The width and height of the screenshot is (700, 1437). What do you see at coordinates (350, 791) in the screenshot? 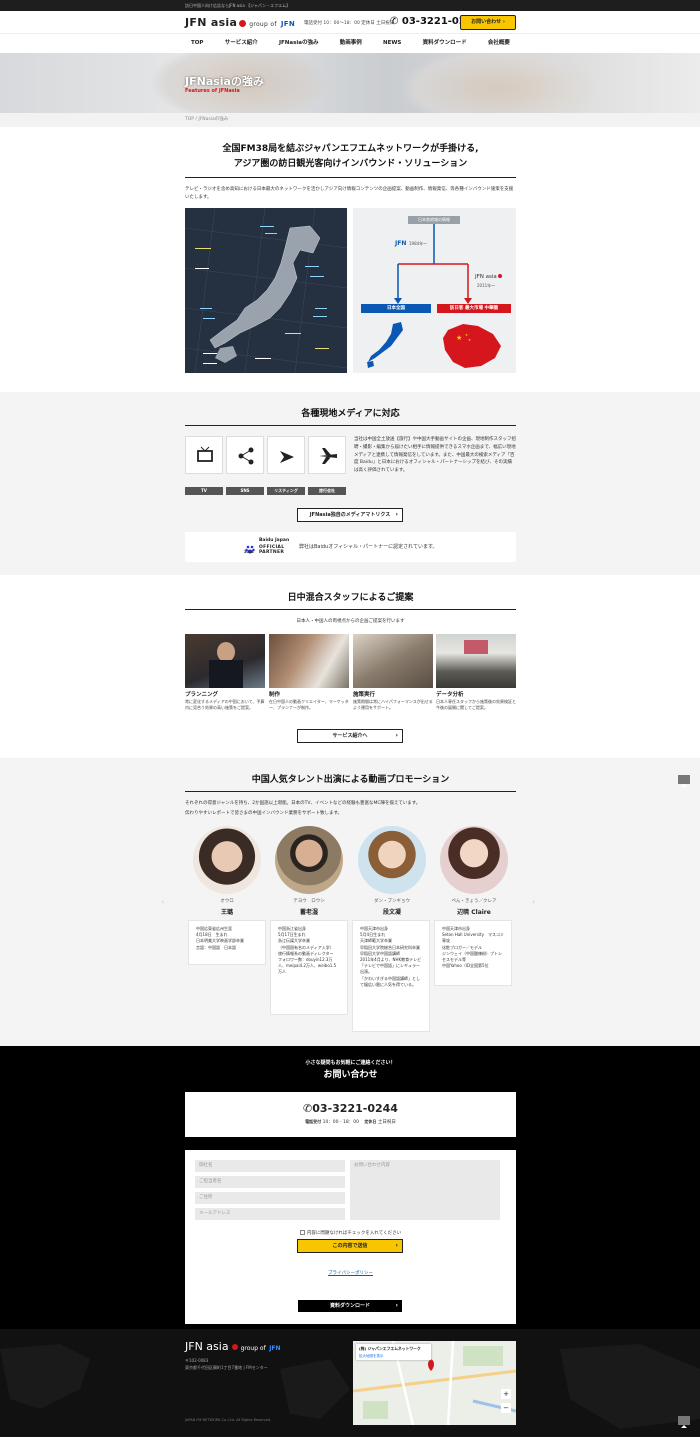
I see `talent-divider` at bounding box center [350, 791].